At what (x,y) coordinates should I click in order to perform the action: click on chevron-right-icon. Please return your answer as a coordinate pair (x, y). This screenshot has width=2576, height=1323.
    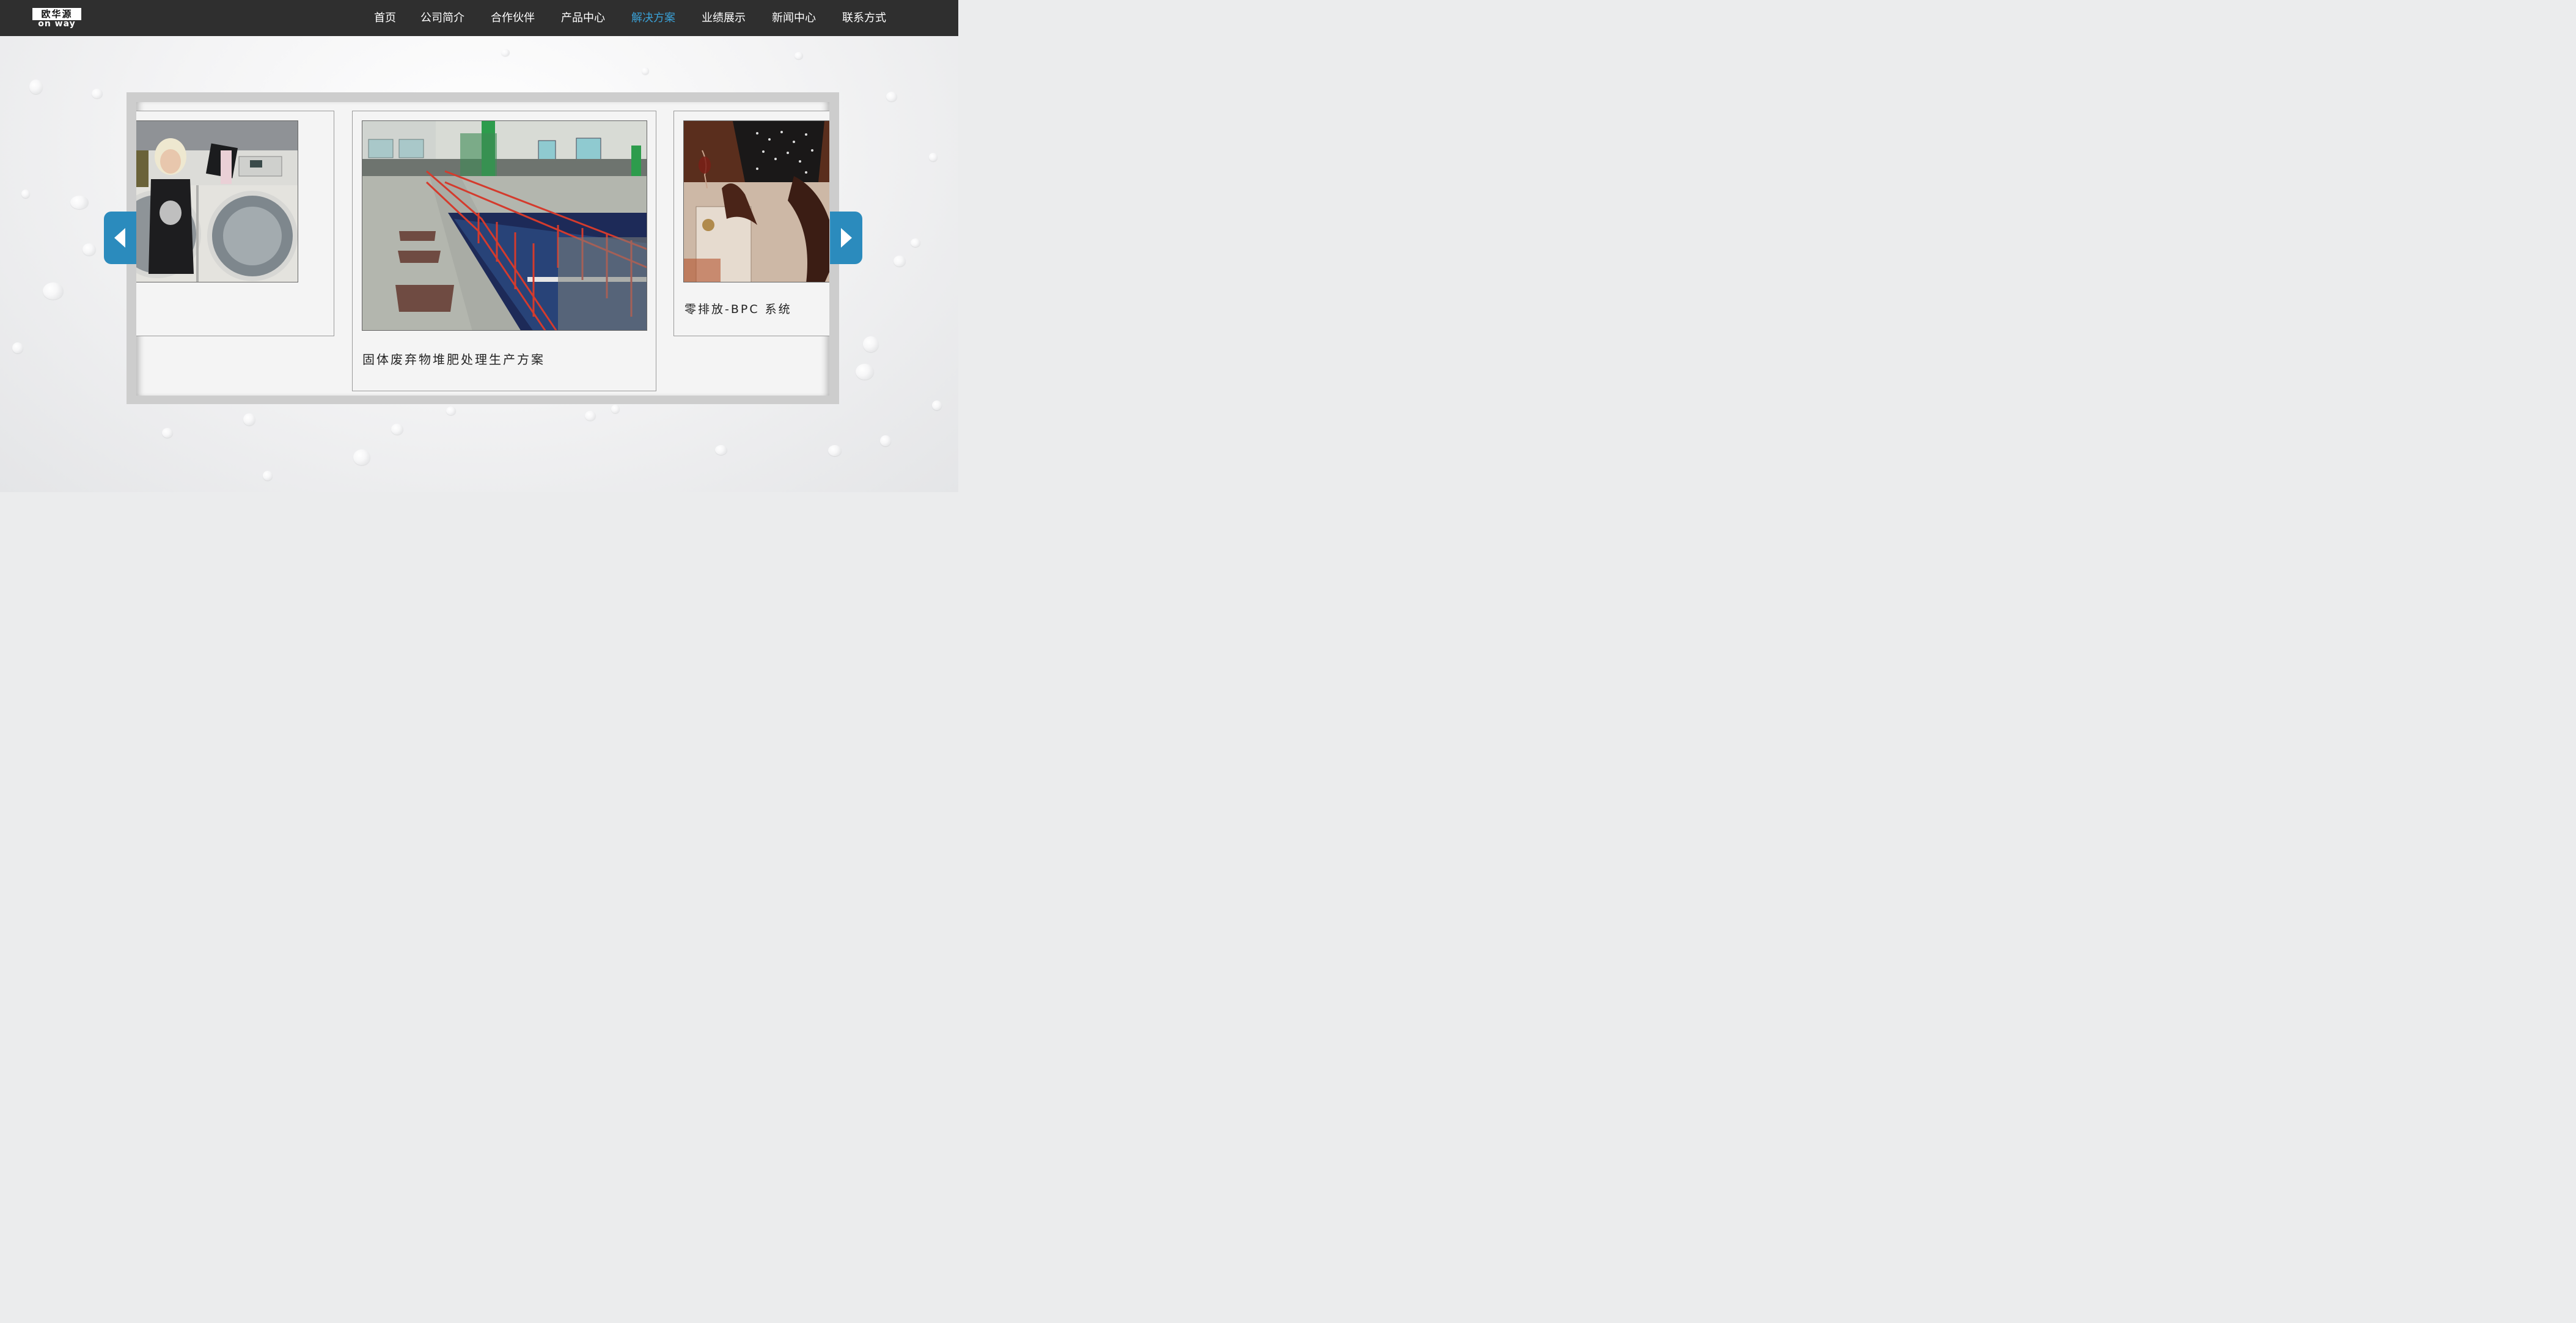
    Looking at the image, I should click on (846, 238).